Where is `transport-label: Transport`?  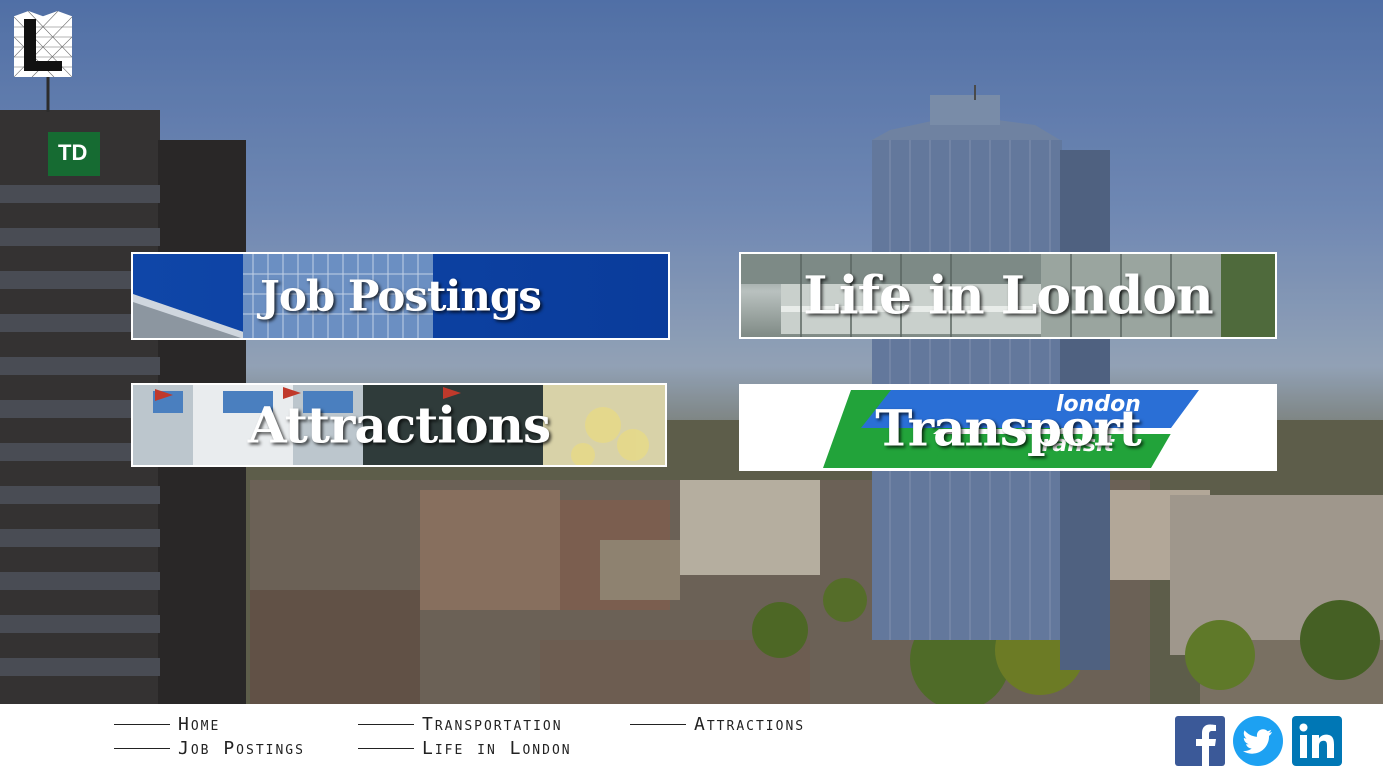 transport-label: Transport is located at coordinates (1008, 427).